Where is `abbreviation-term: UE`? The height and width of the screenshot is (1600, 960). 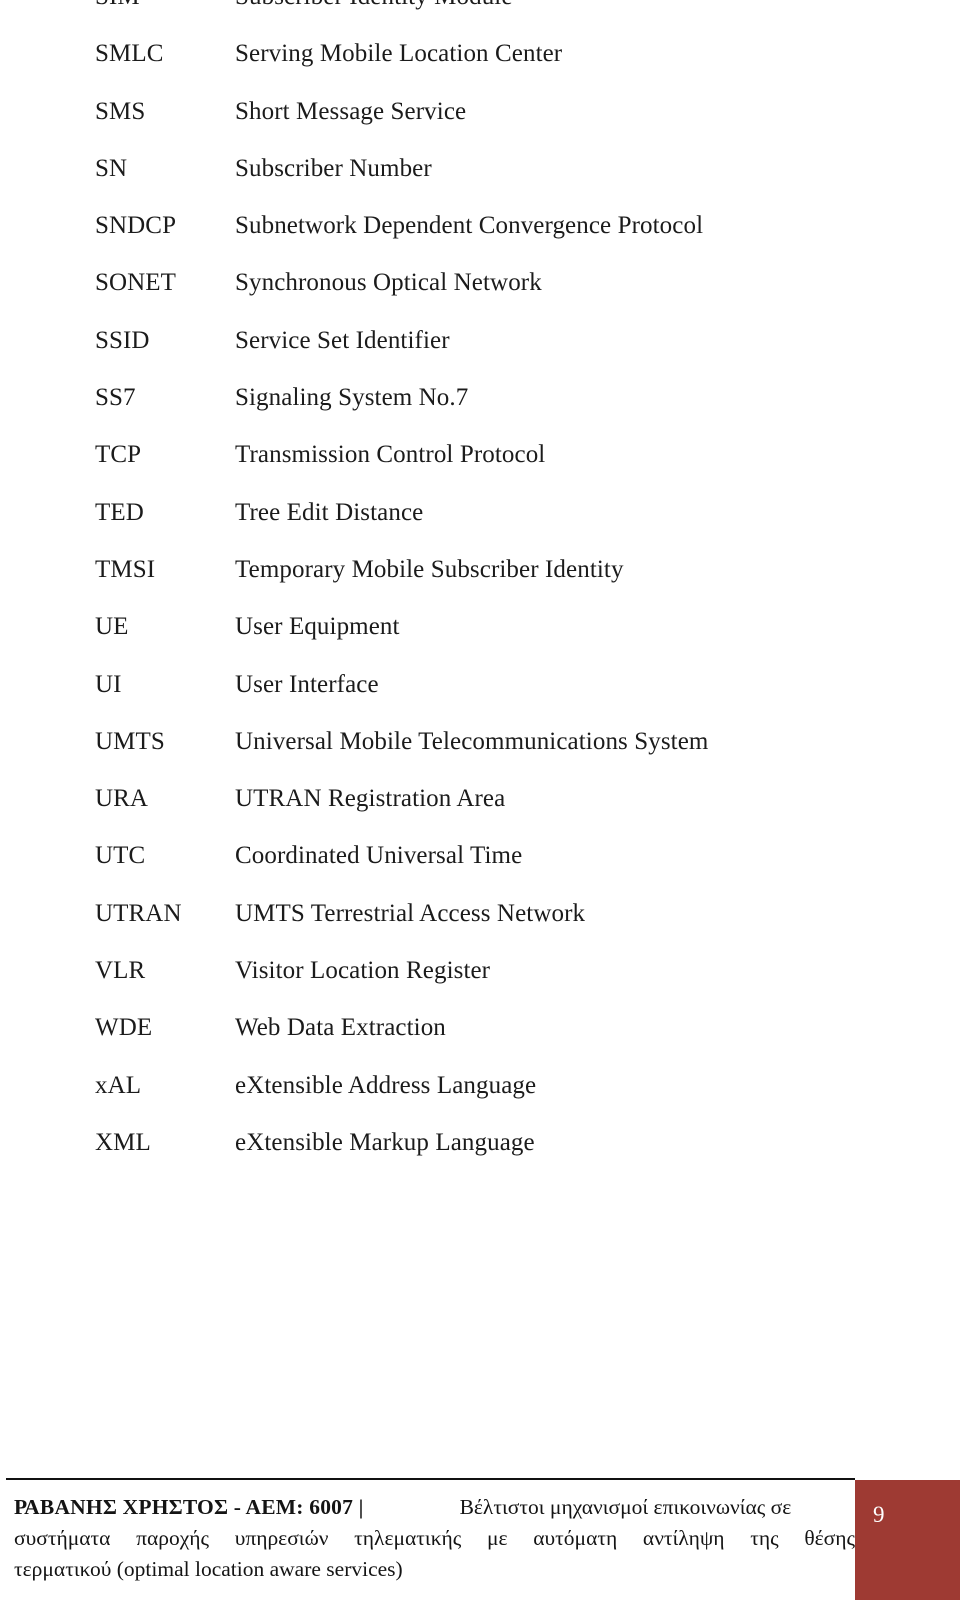 abbreviation-term: UE is located at coordinates (112, 627).